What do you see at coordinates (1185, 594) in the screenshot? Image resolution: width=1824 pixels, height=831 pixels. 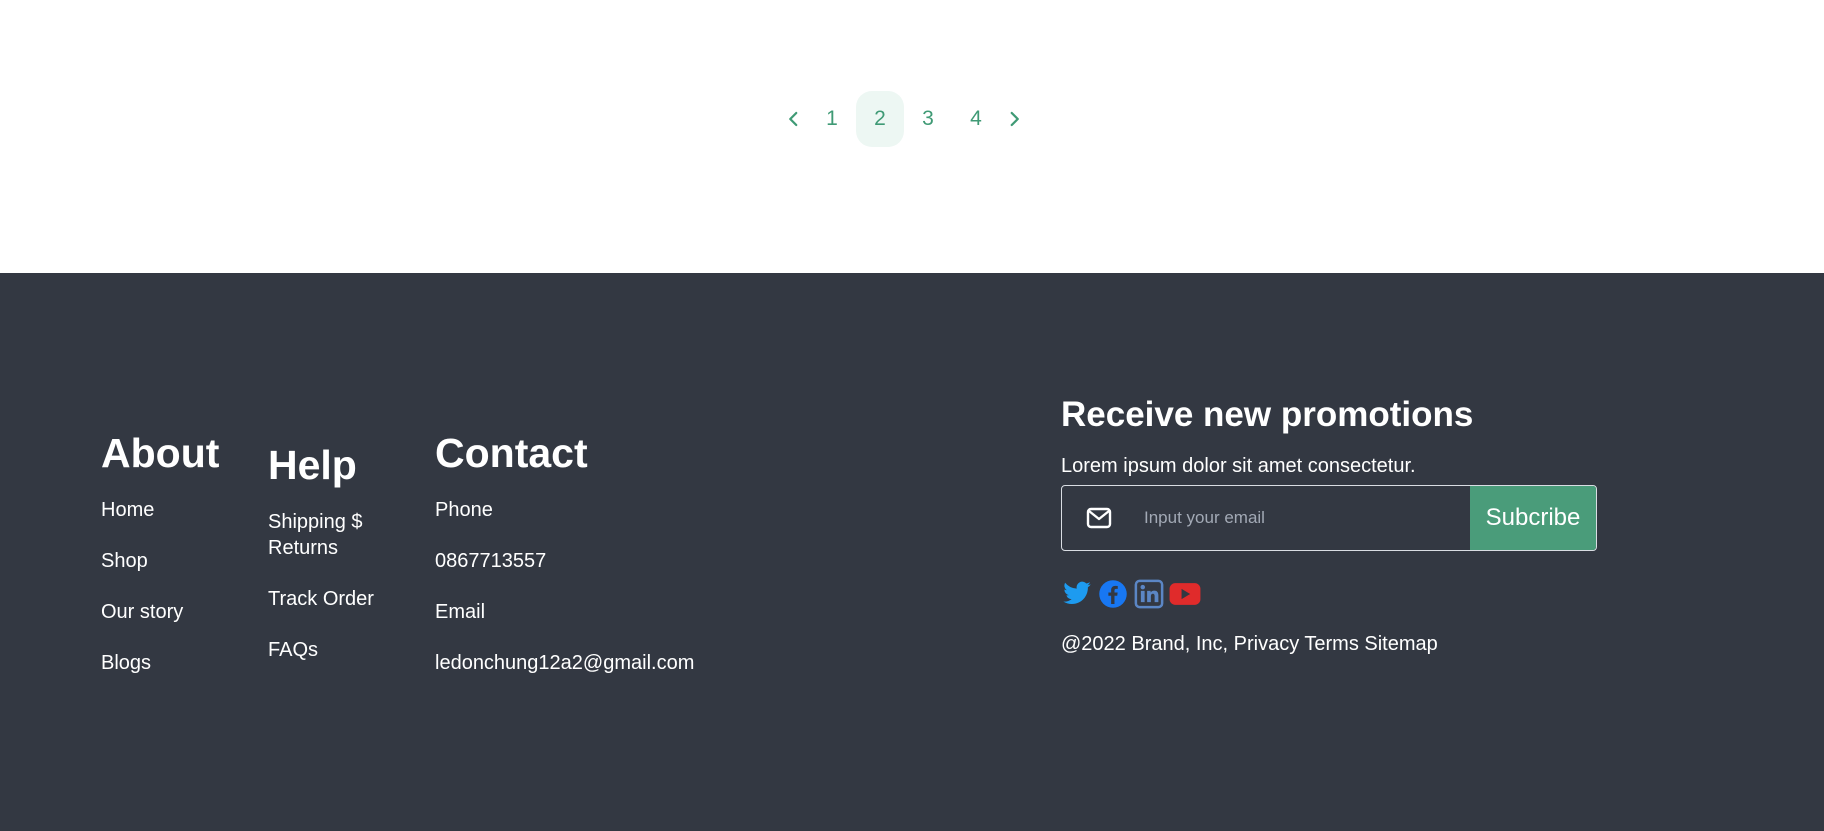 I see `youtube-icon` at bounding box center [1185, 594].